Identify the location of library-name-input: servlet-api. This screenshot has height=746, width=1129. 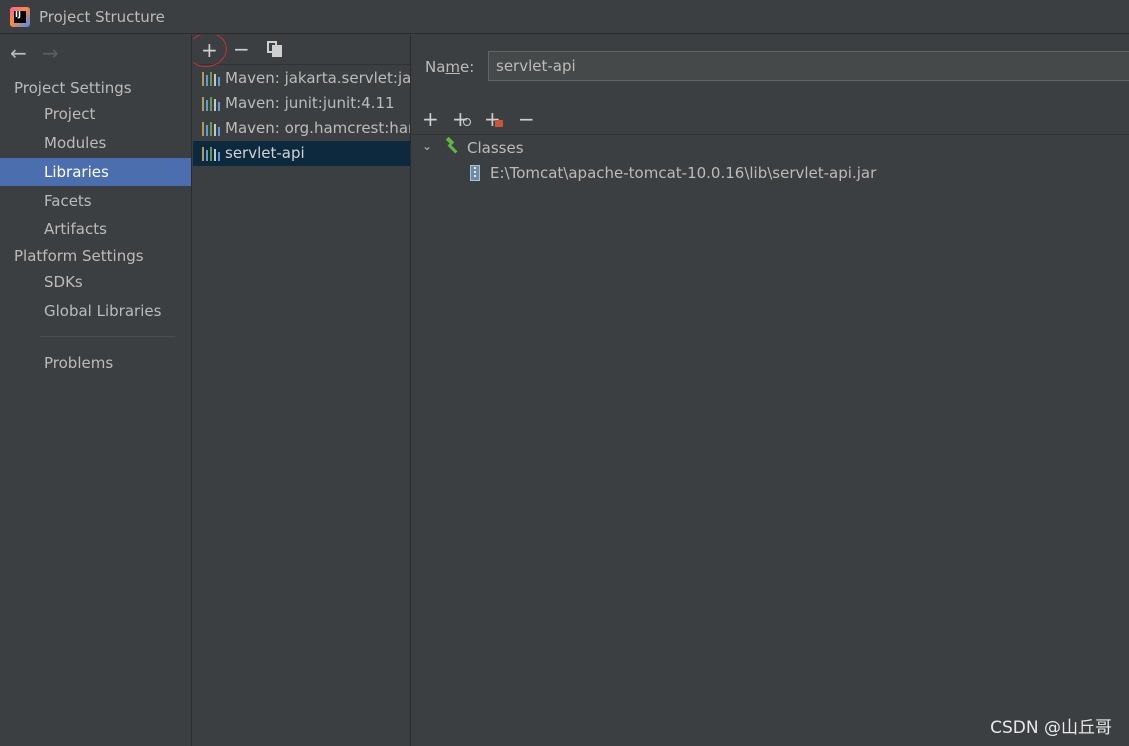
(808, 66).